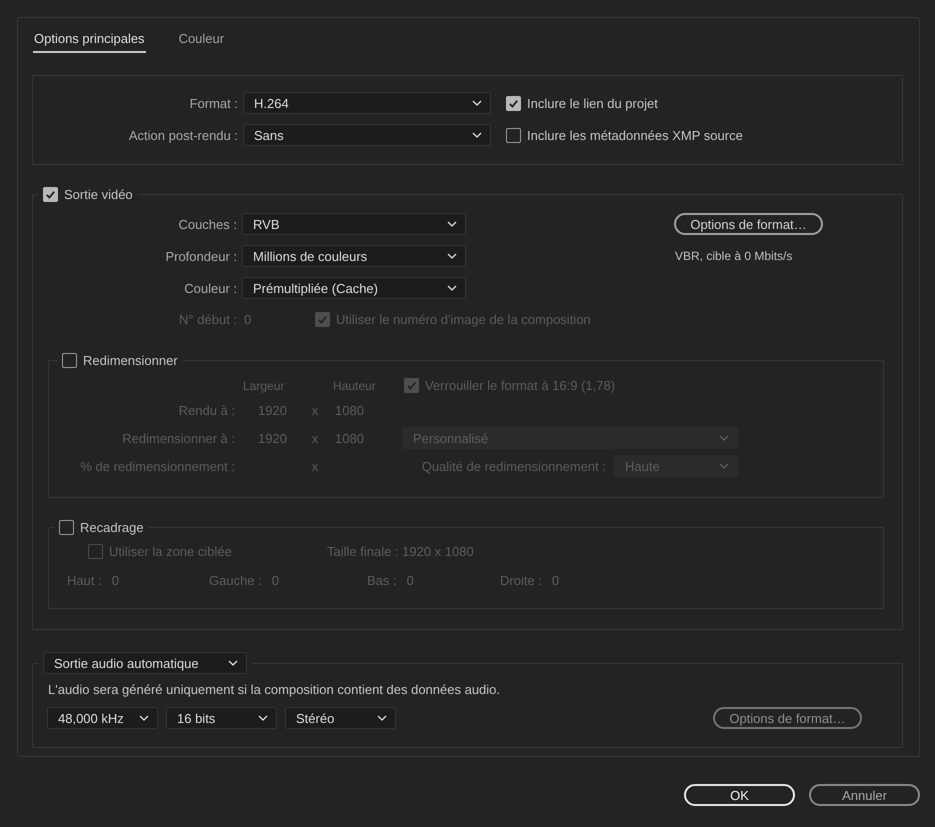  What do you see at coordinates (354, 288) in the screenshot?
I see `dropdown: Prémultipliée (Cache)` at bounding box center [354, 288].